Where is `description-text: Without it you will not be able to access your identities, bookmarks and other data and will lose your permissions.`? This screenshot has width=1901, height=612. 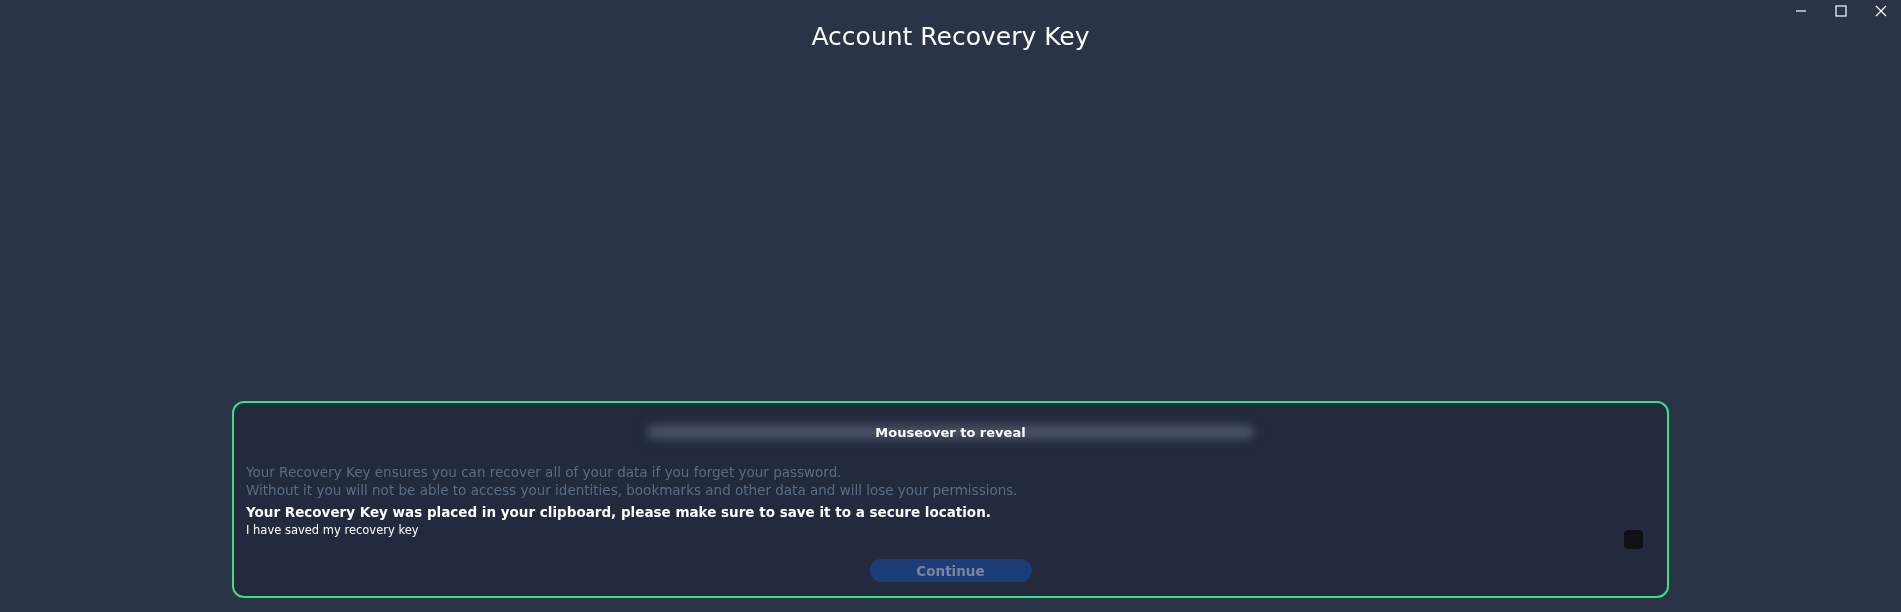
description-text: Without it you will not be able to access your identities, bookmarks and other data and will lose your permissions. is located at coordinates (632, 490).